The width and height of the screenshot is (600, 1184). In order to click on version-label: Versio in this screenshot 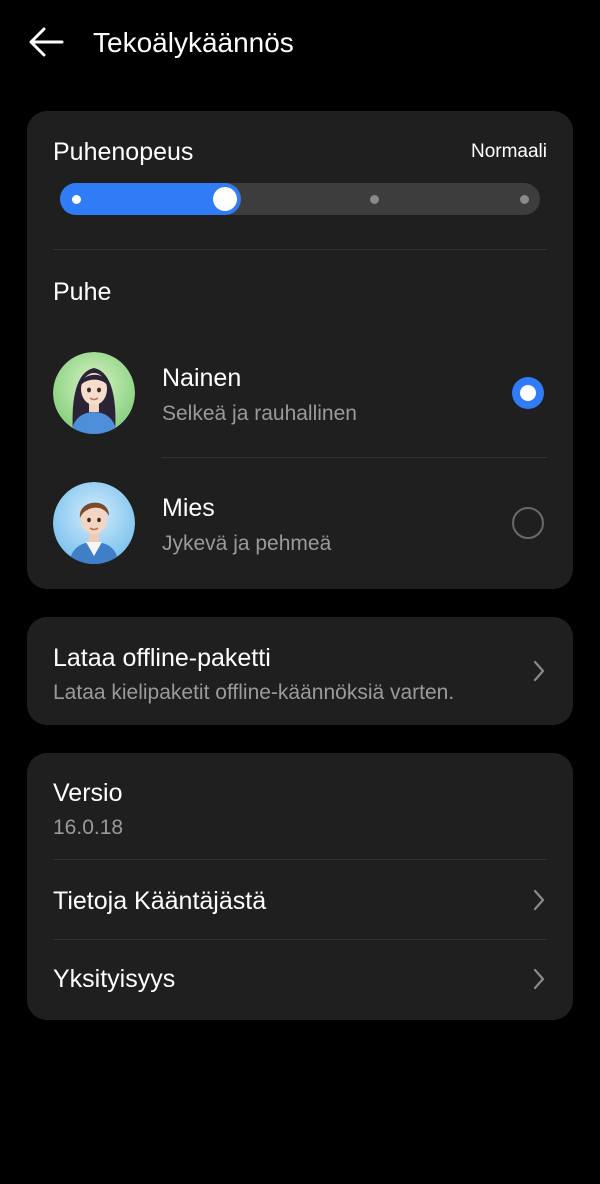, I will do `click(88, 793)`.